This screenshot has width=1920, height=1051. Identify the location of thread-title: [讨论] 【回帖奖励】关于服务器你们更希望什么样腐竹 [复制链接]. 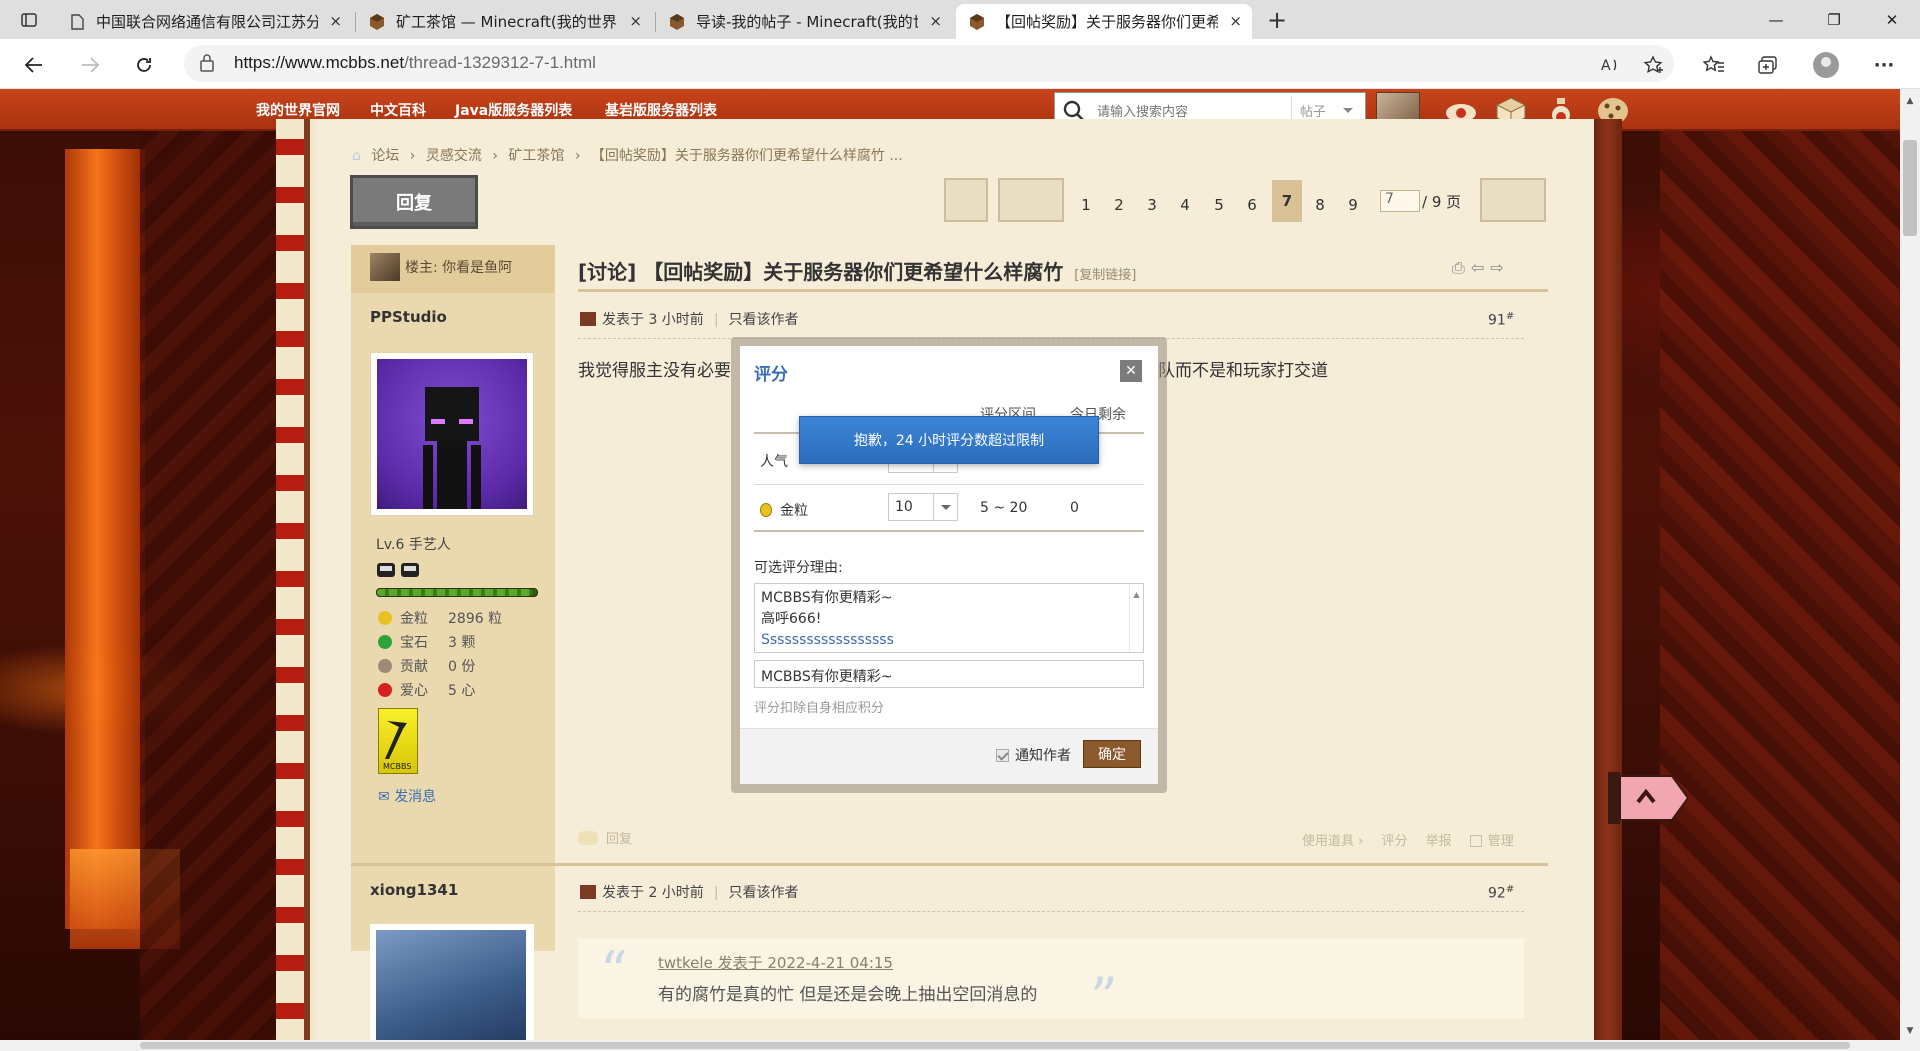
(857, 270).